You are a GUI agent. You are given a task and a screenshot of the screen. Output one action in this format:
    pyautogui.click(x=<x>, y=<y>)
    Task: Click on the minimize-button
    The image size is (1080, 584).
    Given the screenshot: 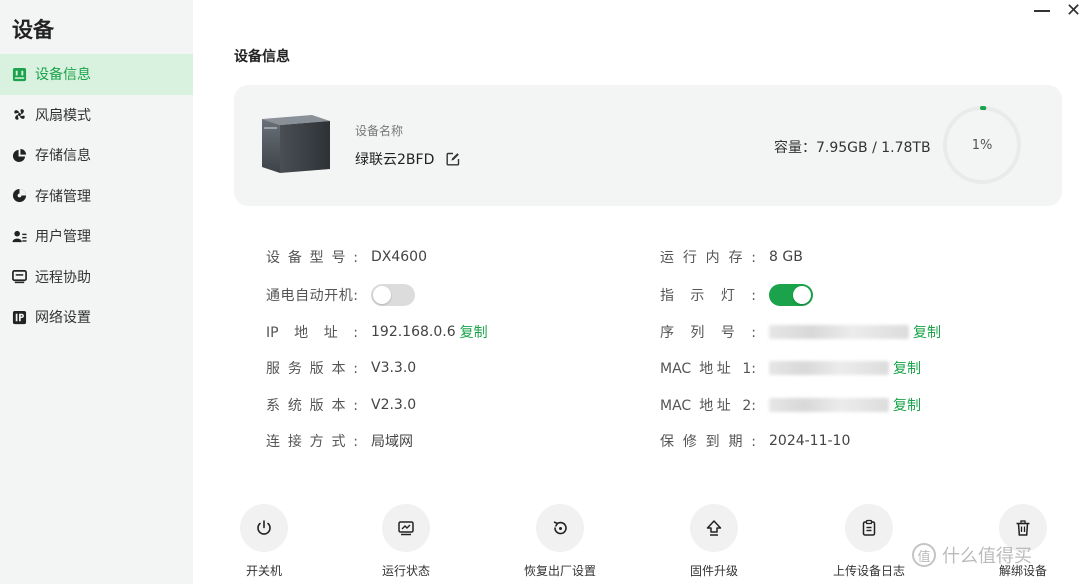 What is the action you would take?
    pyautogui.click(x=1042, y=11)
    